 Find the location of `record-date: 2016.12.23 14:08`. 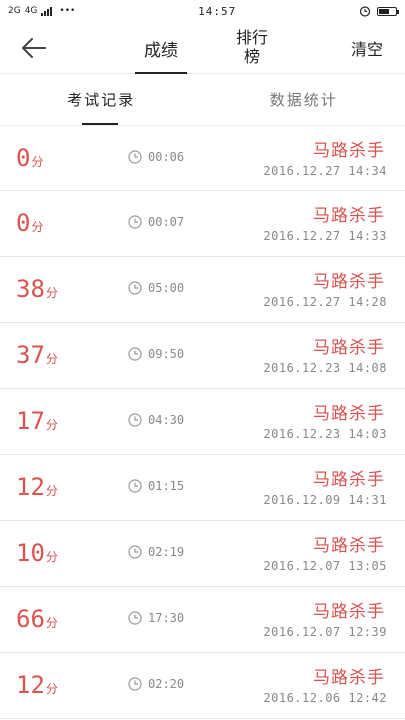

record-date: 2016.12.23 14:08 is located at coordinates (325, 368).